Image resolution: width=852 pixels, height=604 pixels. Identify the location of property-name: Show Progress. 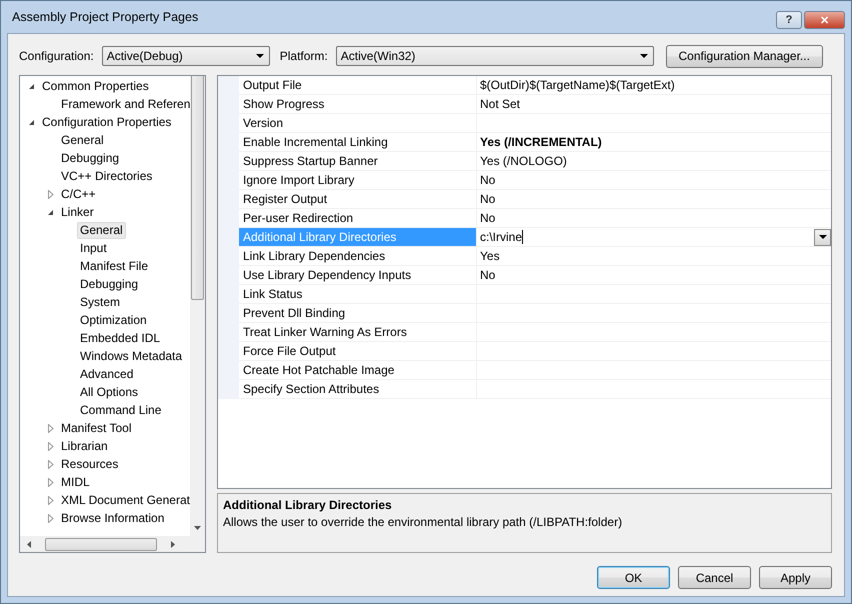
(358, 104).